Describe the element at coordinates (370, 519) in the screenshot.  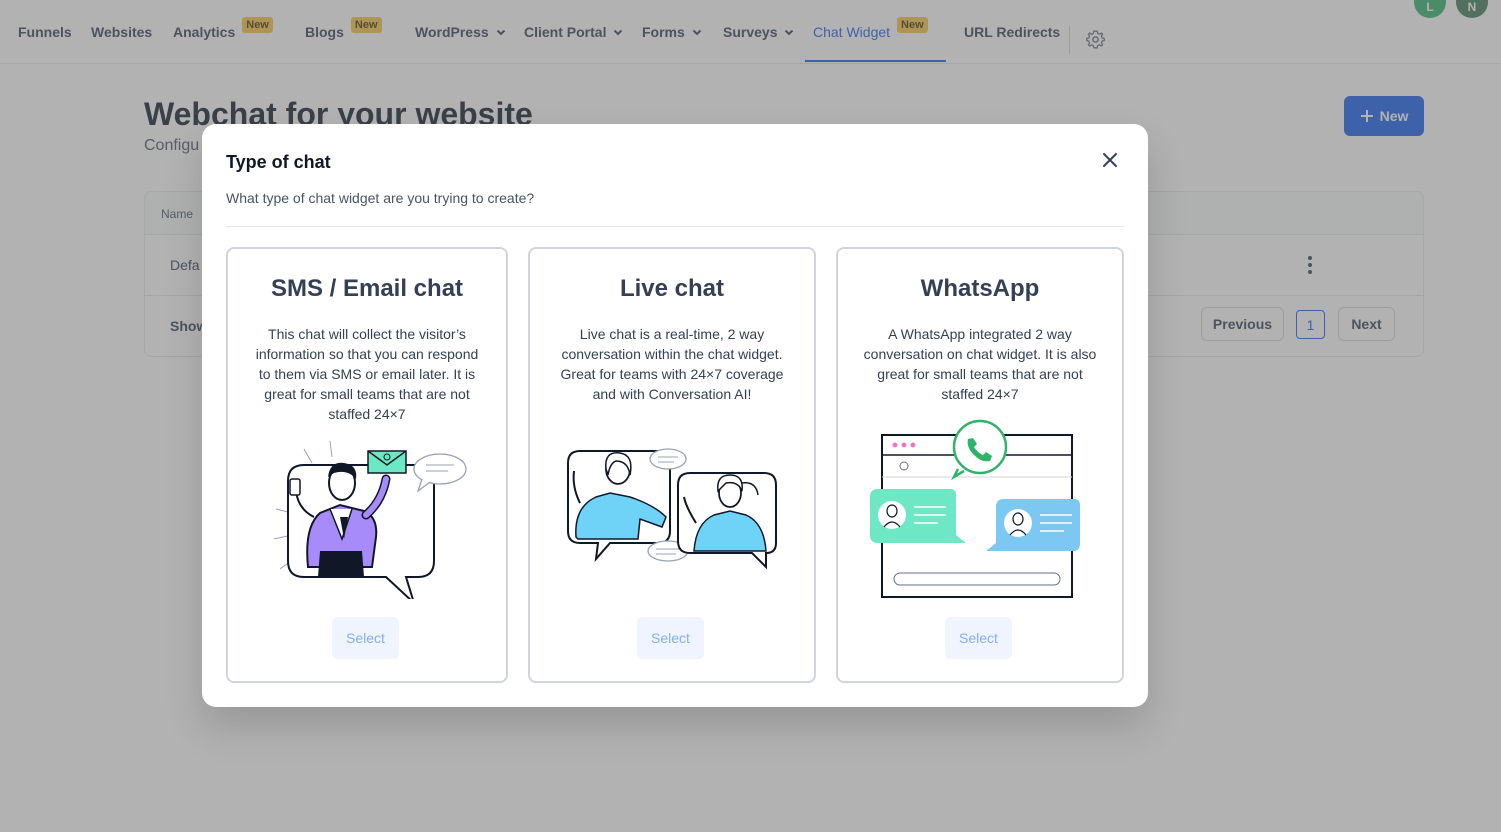
I see `sms-email-illustration` at that location.